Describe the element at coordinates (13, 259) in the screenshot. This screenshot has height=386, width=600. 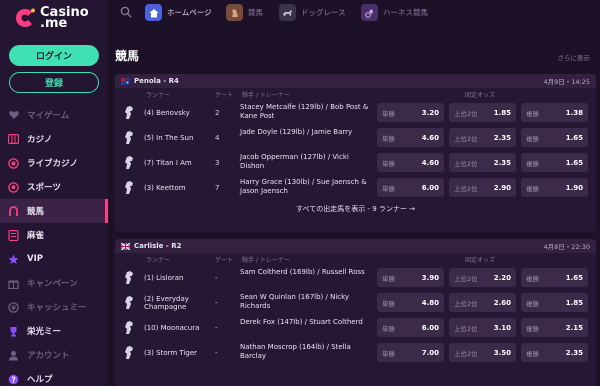
I see `star-icon` at that location.